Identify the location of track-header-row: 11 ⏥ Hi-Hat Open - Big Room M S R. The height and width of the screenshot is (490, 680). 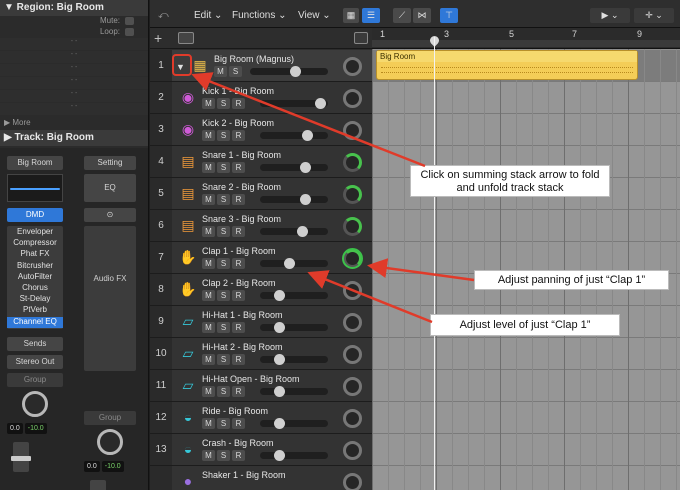
(261, 386).